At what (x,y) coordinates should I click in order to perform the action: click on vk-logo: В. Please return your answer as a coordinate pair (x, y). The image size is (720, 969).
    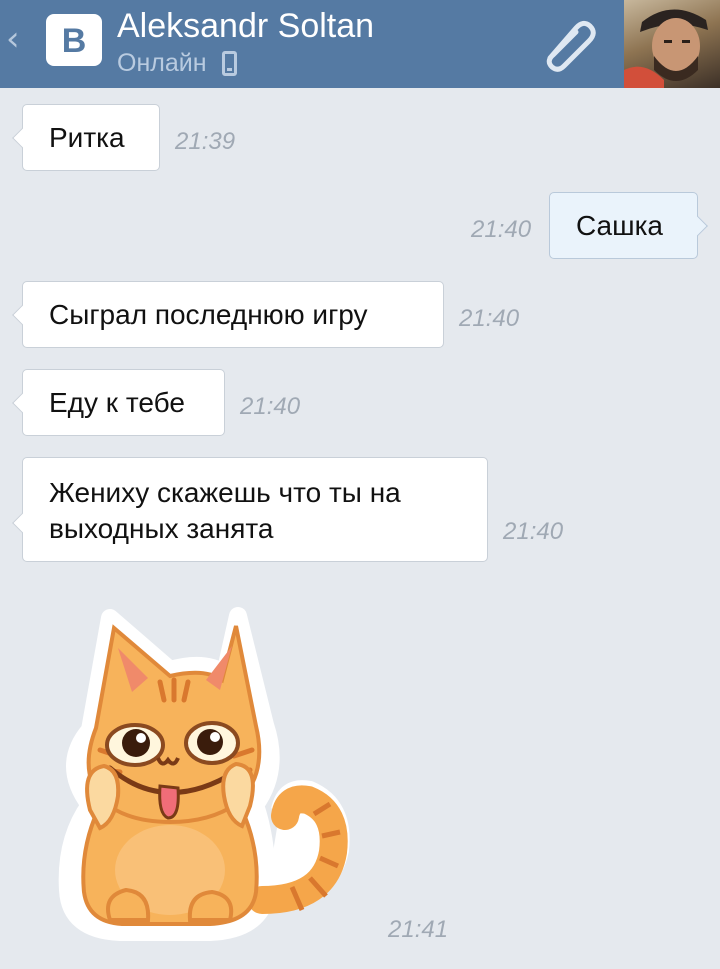
    Looking at the image, I should click on (74, 40).